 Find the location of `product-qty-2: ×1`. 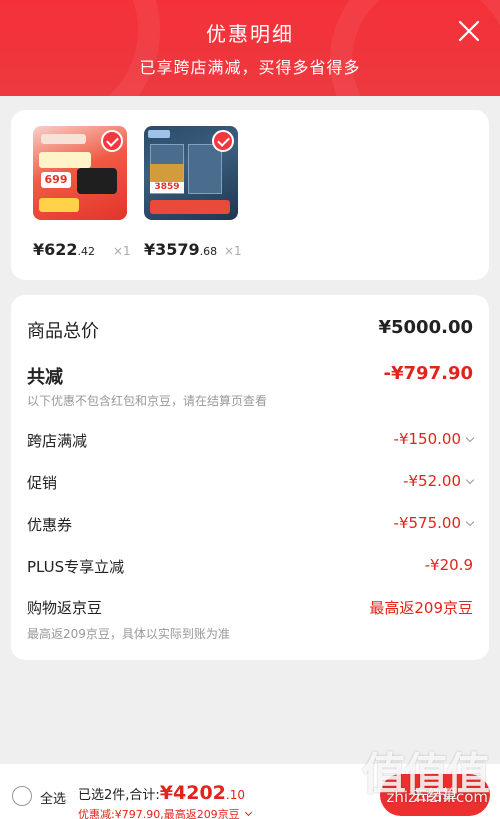

product-qty-2: ×1 is located at coordinates (233, 251).